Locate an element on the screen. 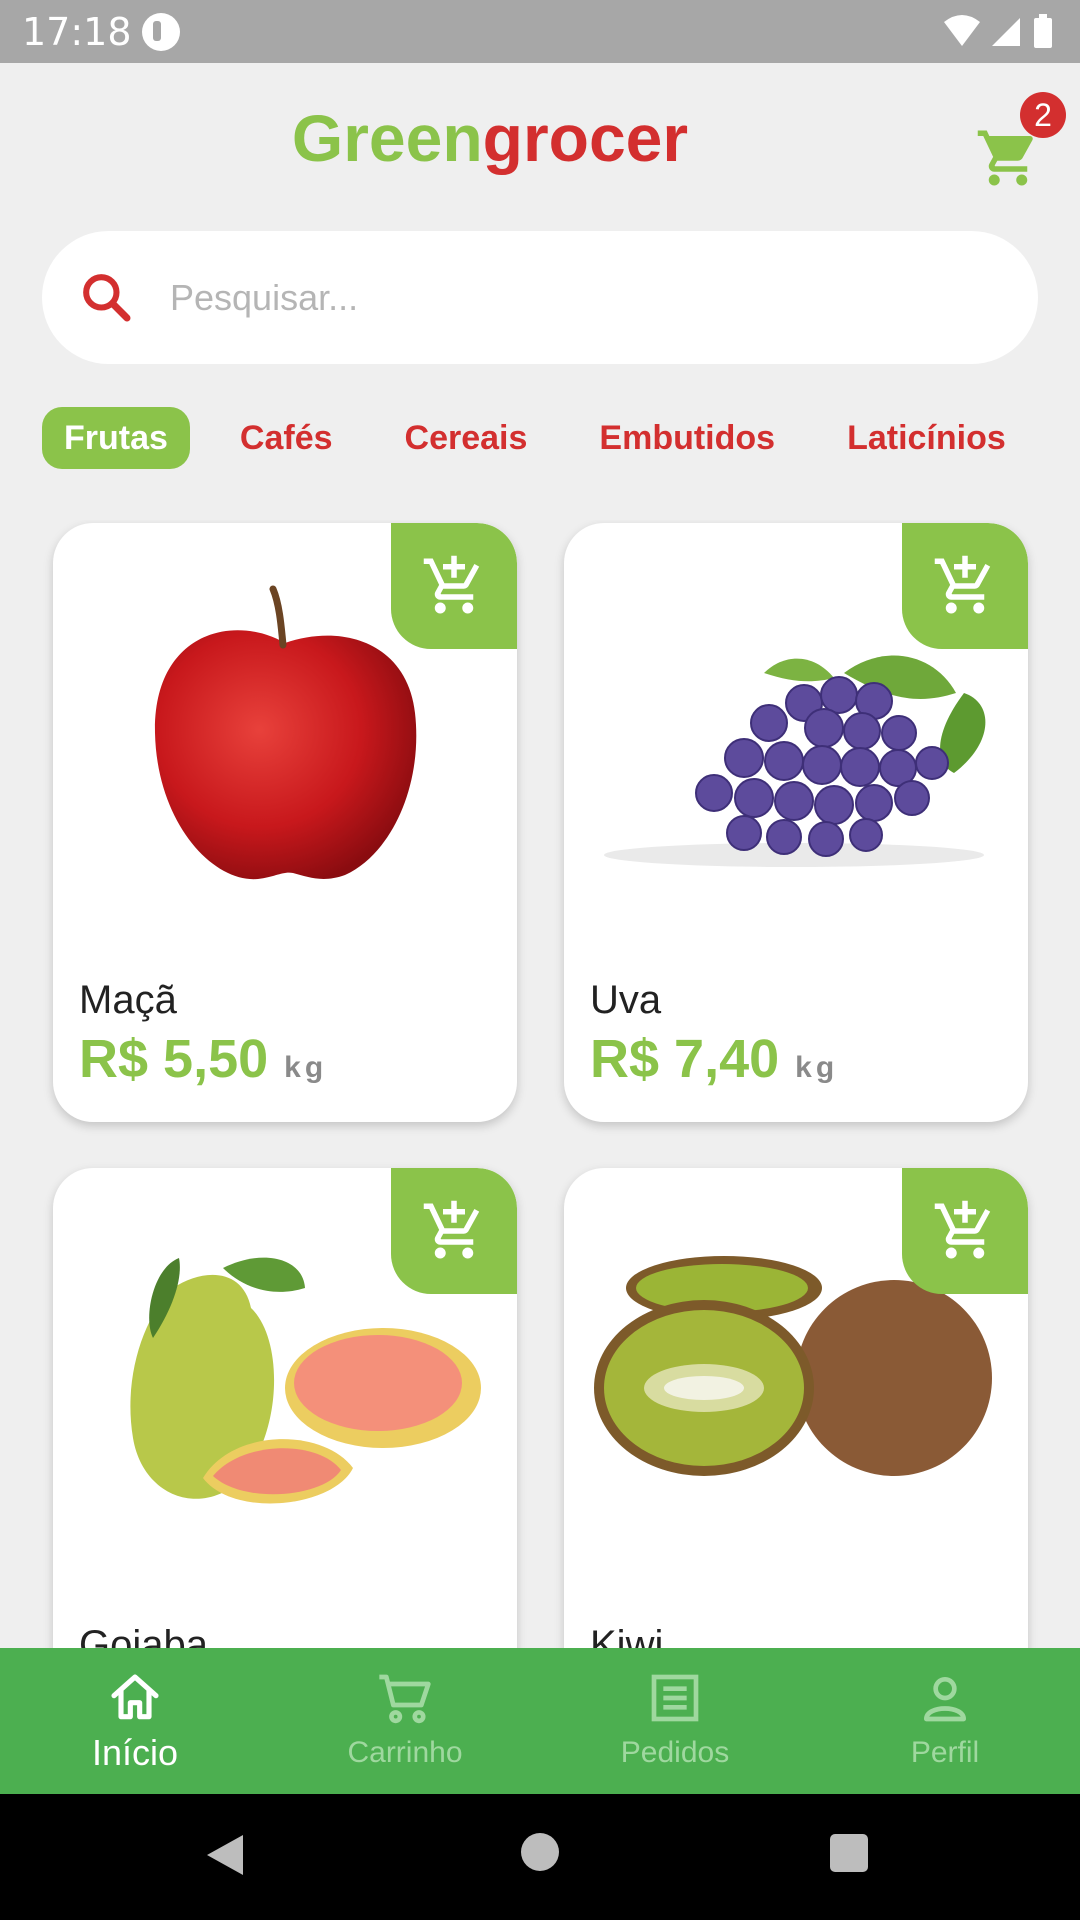  nav-pedidos: Pedidos is located at coordinates (675, 1721).